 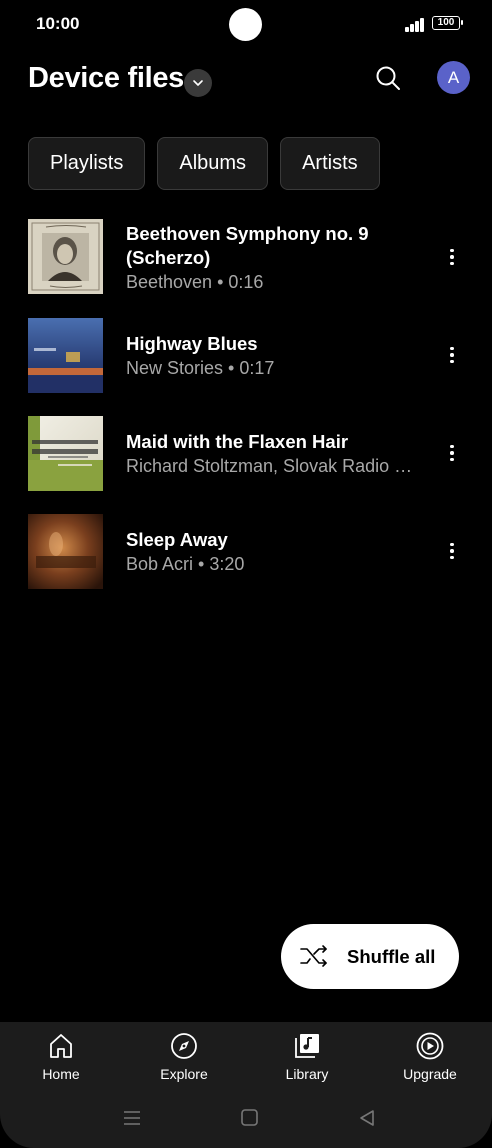 I want to click on camera-cutout, so click(x=245, y=24).